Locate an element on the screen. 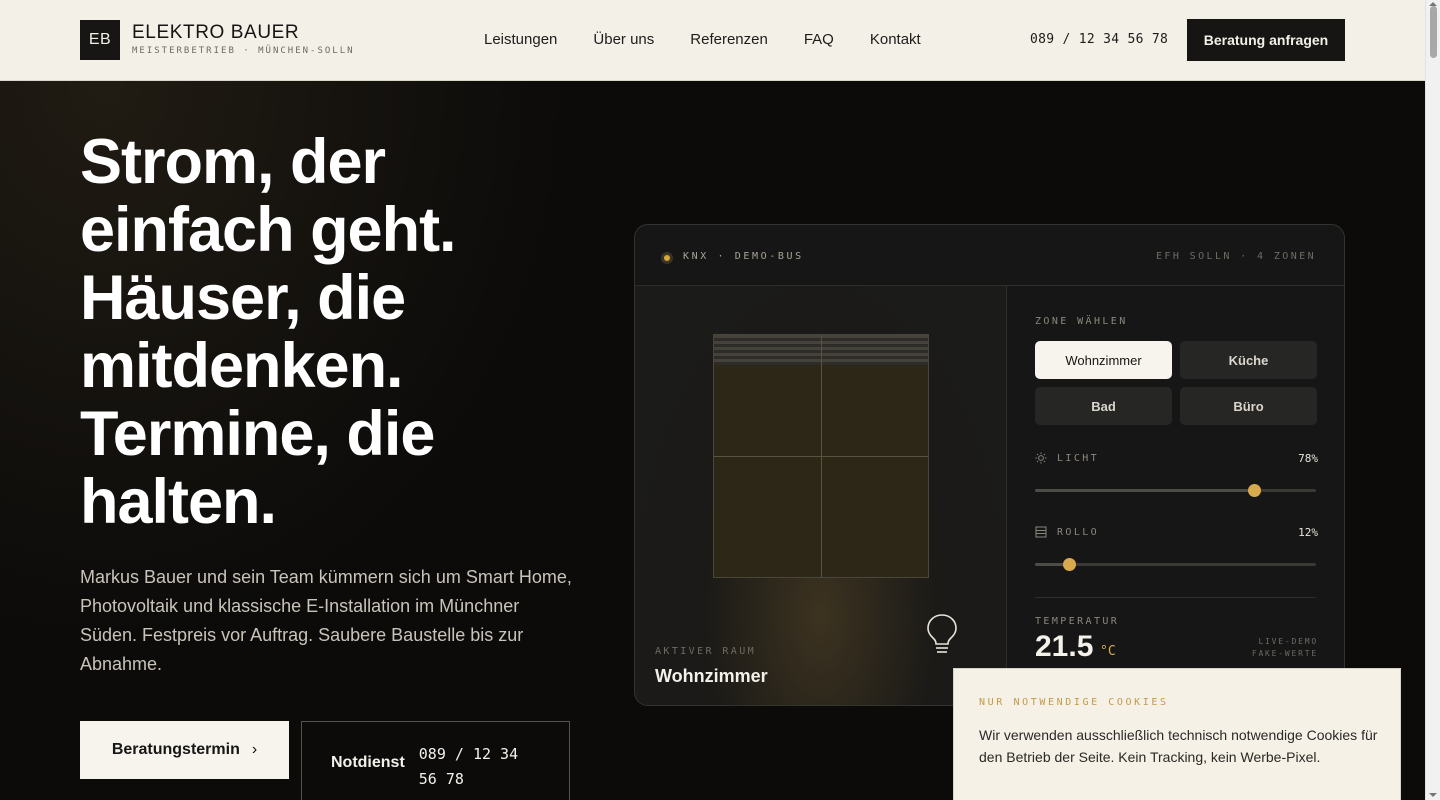  room-visualization: AKTIVER RAUM Wohnzimmer is located at coordinates (821, 495).